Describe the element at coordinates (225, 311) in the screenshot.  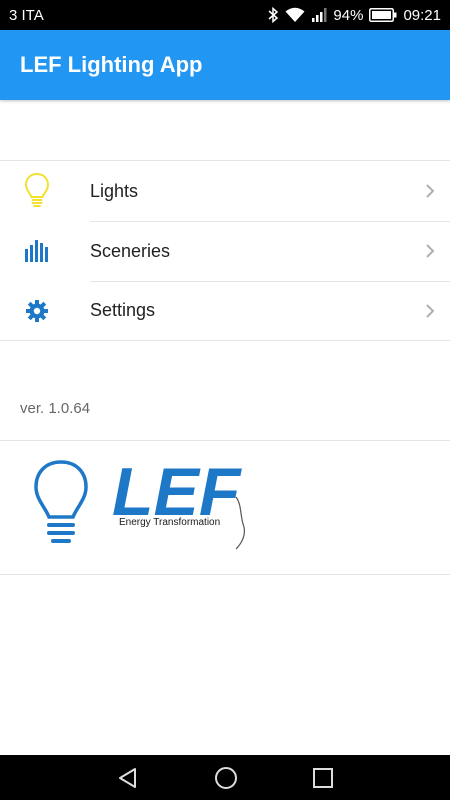
I see `menu-item-settings: Settings` at that location.